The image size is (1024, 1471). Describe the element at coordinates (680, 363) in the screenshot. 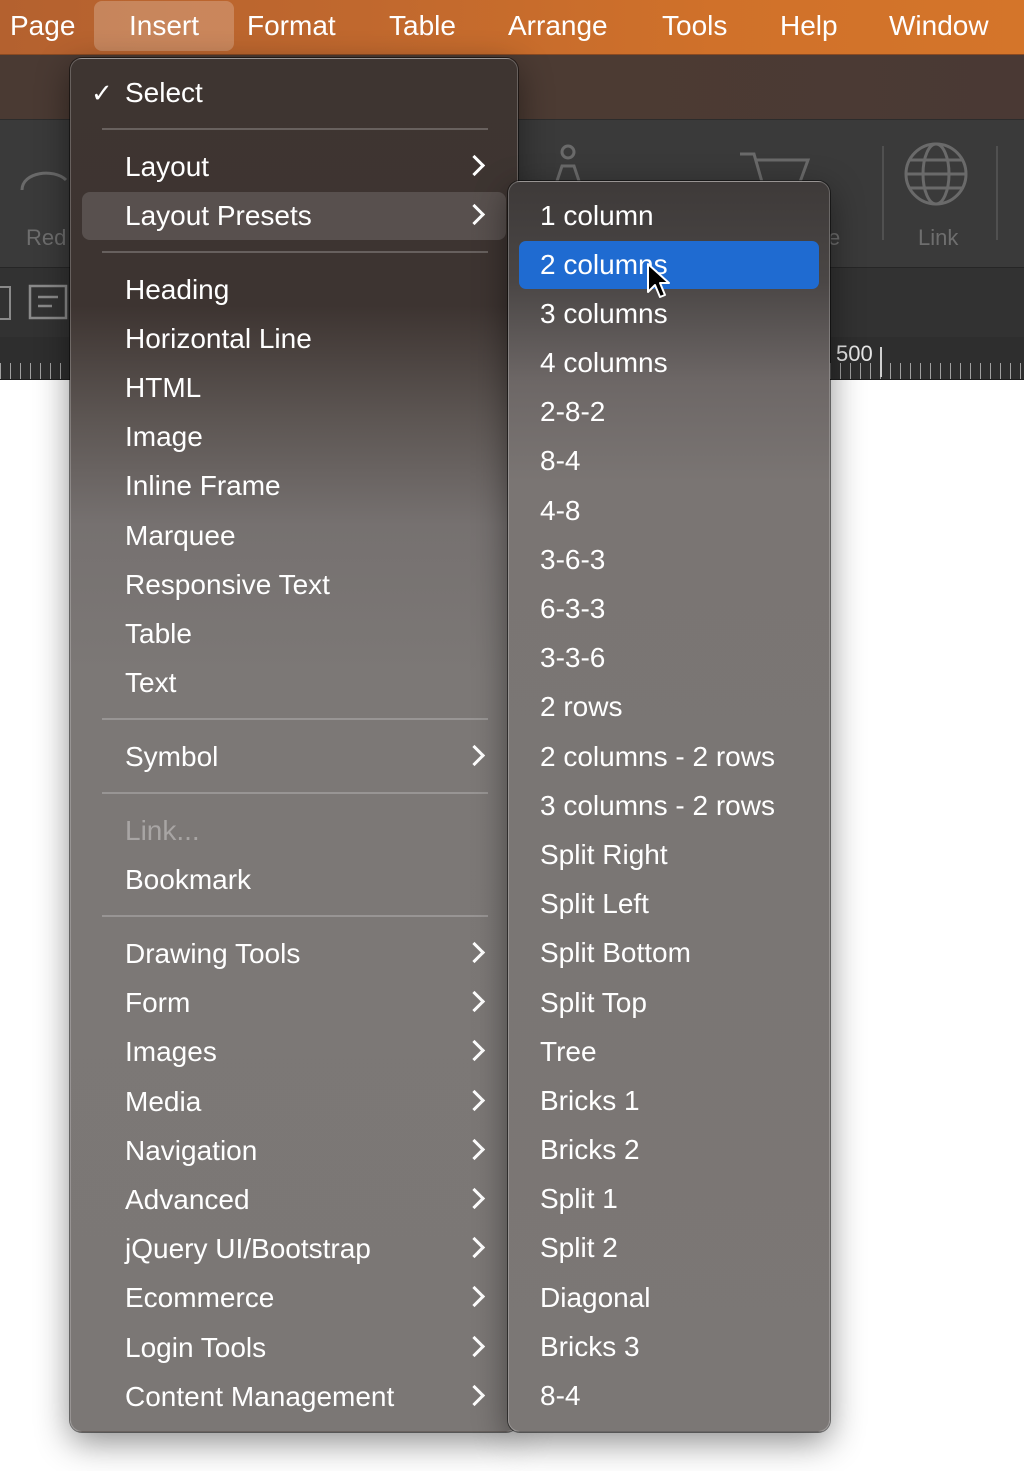

I see `preset-4-columns: 4 columns` at that location.